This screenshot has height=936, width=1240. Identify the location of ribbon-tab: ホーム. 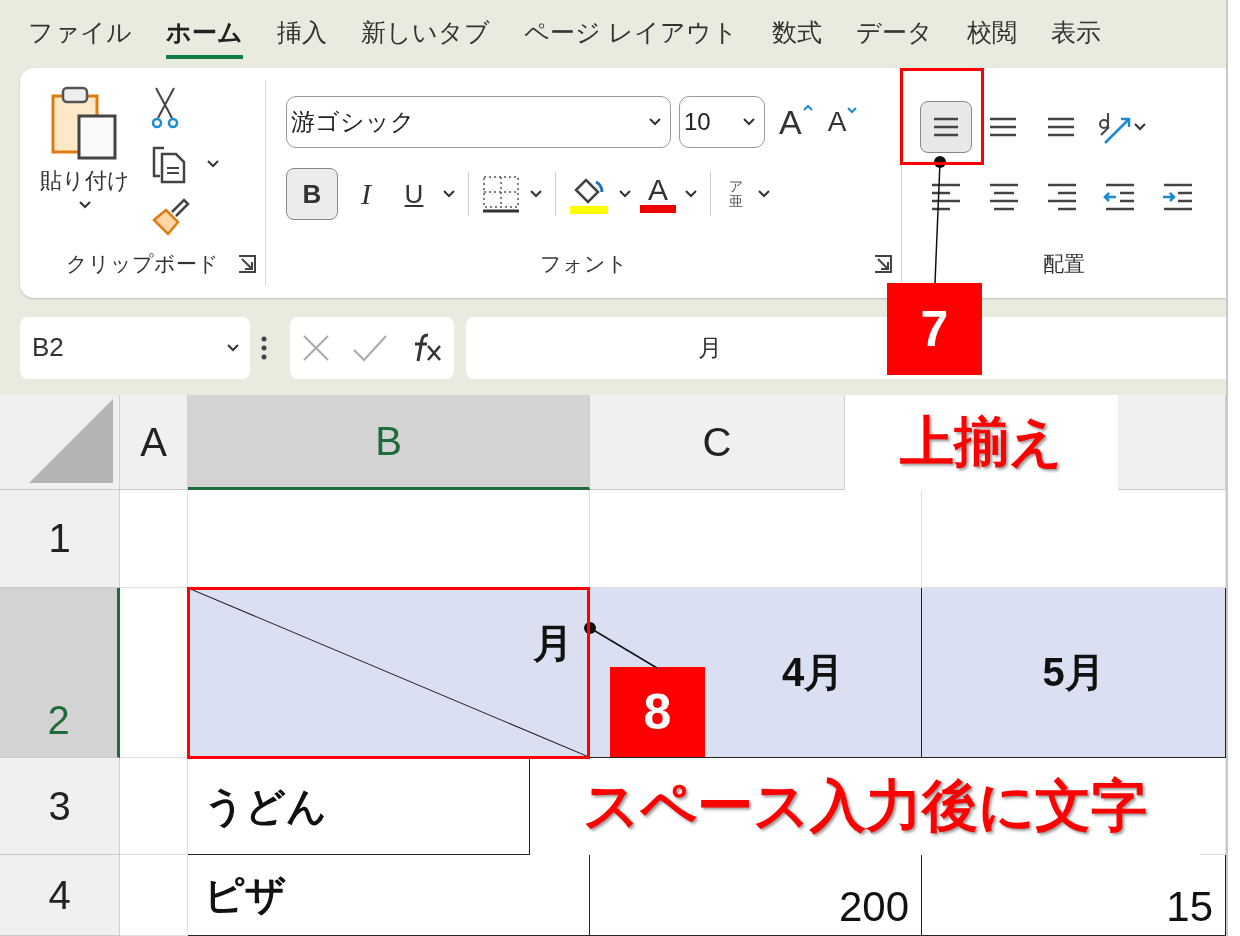
(204, 34).